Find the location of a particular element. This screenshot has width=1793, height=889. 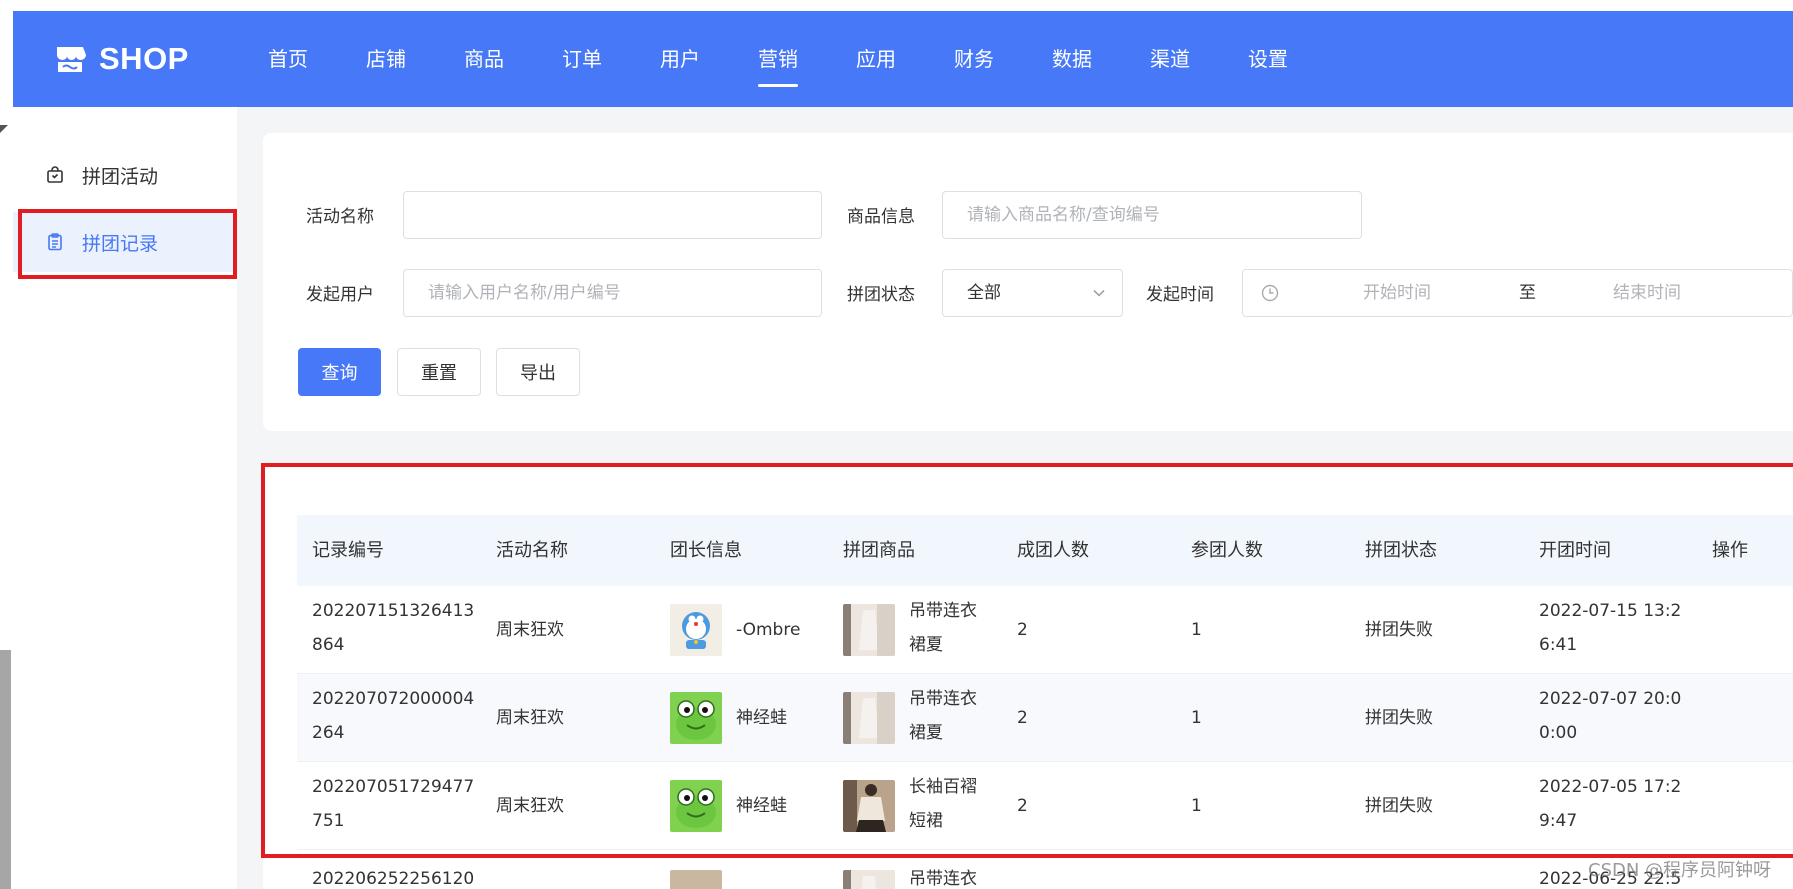

brand-name: SHOP is located at coordinates (144, 58).